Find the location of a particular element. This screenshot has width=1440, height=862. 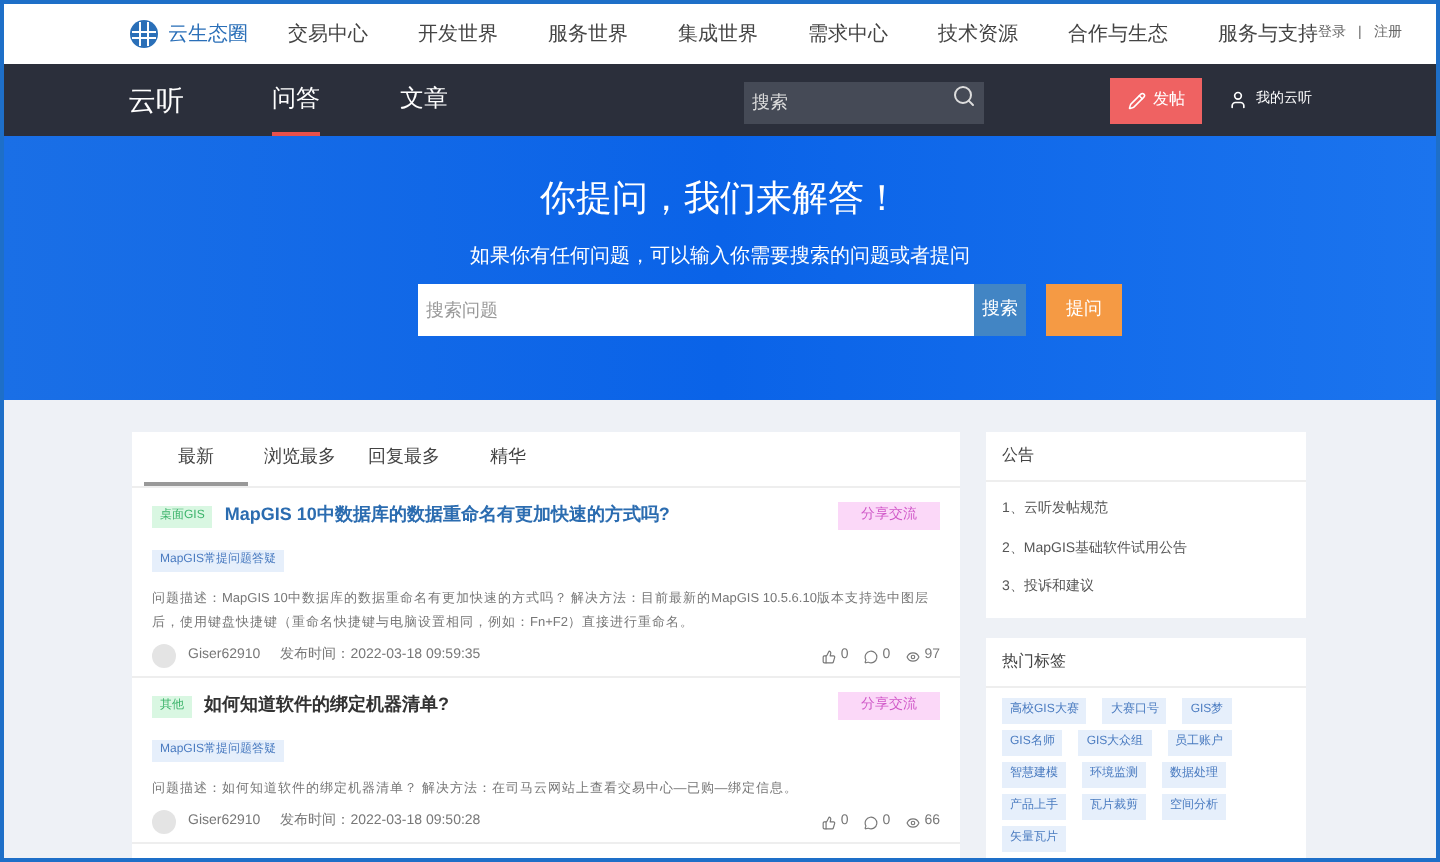

logo-text: 云生态圈 is located at coordinates (208, 34).